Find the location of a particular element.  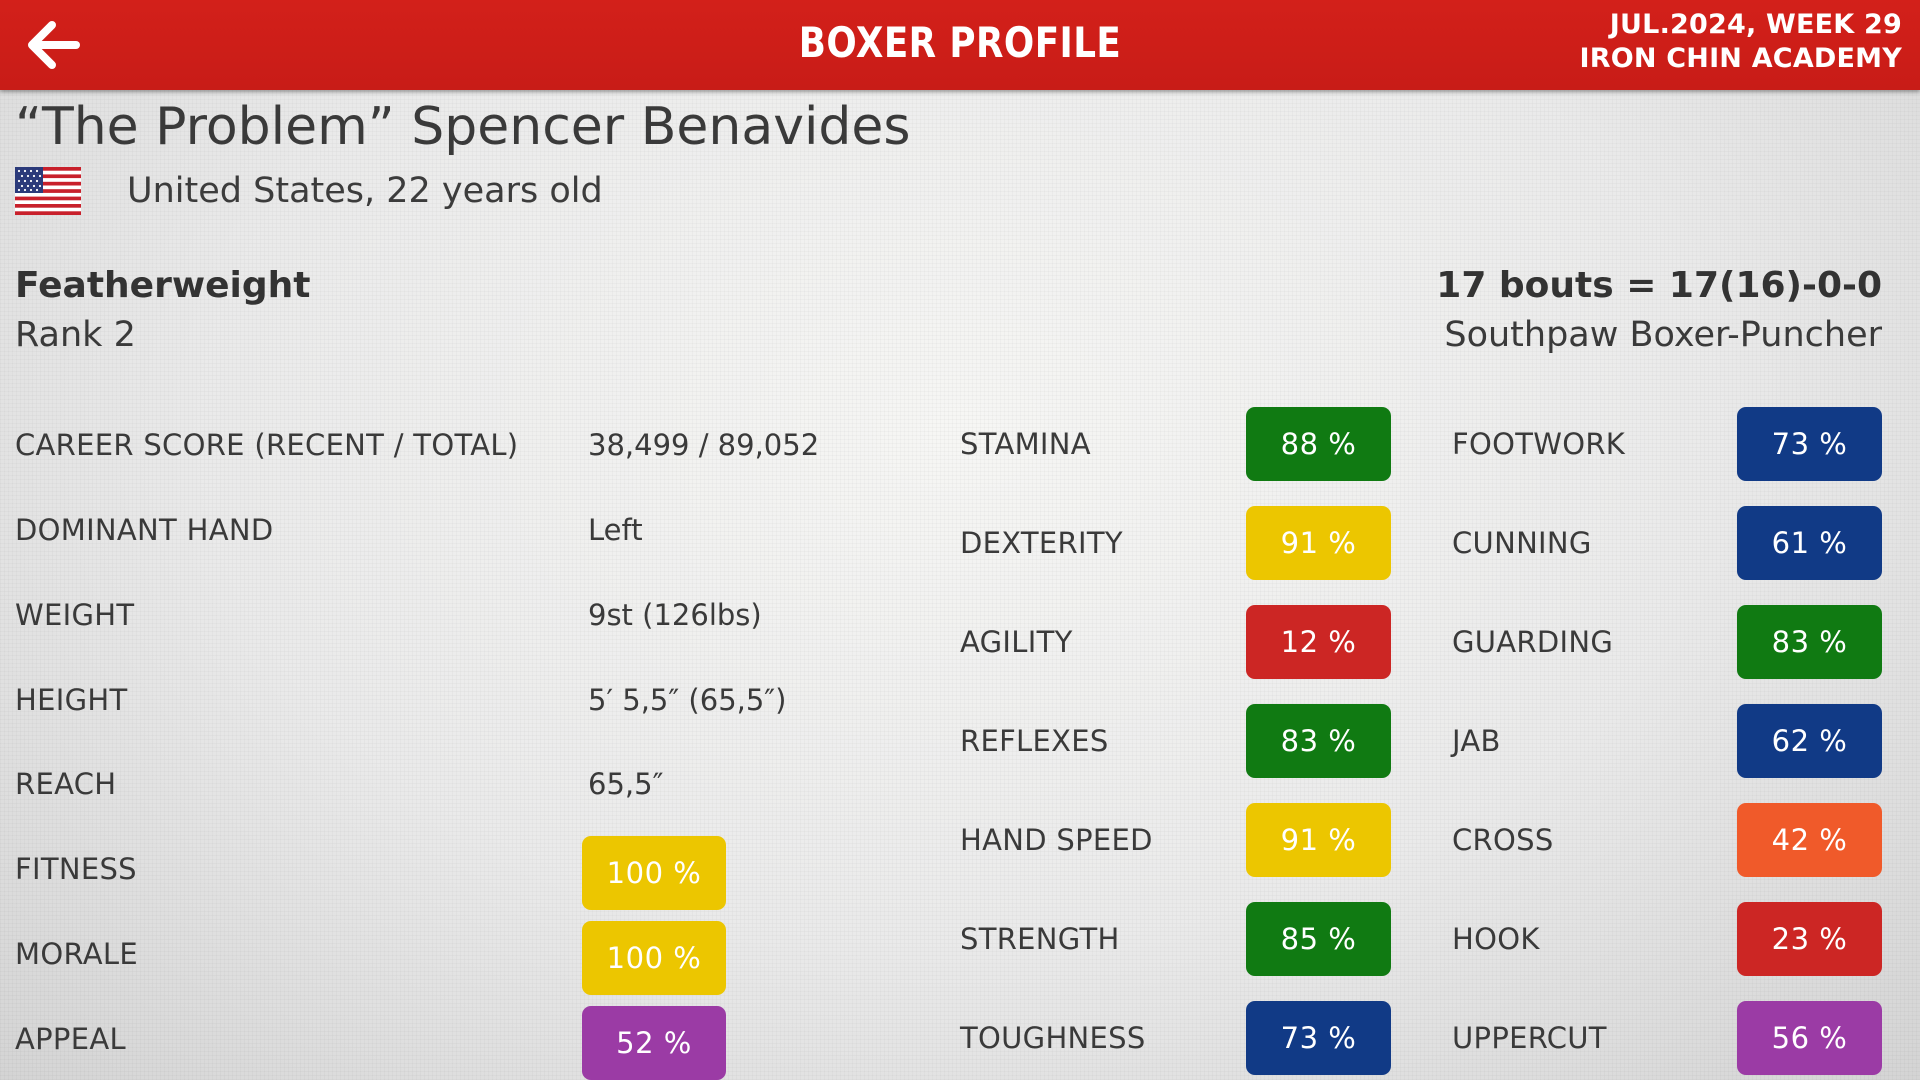

info-row-weight: WEIGHT 9st (126lbs) is located at coordinates (465, 615).